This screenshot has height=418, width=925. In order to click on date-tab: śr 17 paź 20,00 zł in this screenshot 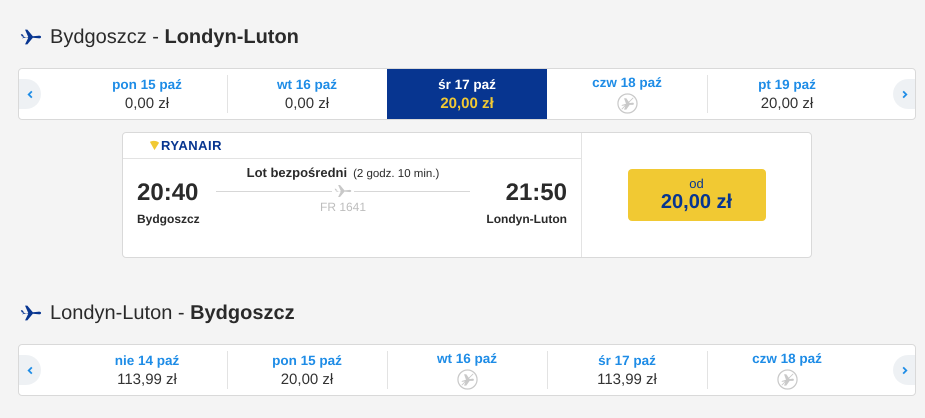, I will do `click(467, 94)`.